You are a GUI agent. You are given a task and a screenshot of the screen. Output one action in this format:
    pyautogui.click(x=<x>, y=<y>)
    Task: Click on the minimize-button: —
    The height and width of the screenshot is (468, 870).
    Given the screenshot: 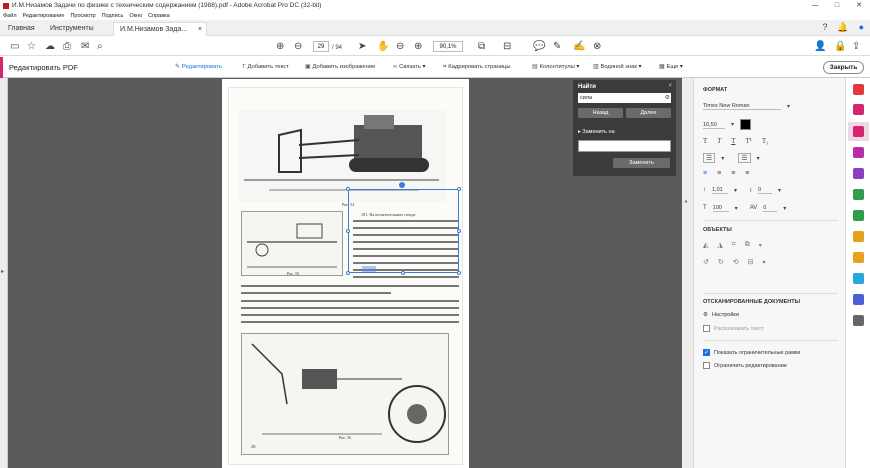 What is the action you would take?
    pyautogui.click(x=815, y=5)
    